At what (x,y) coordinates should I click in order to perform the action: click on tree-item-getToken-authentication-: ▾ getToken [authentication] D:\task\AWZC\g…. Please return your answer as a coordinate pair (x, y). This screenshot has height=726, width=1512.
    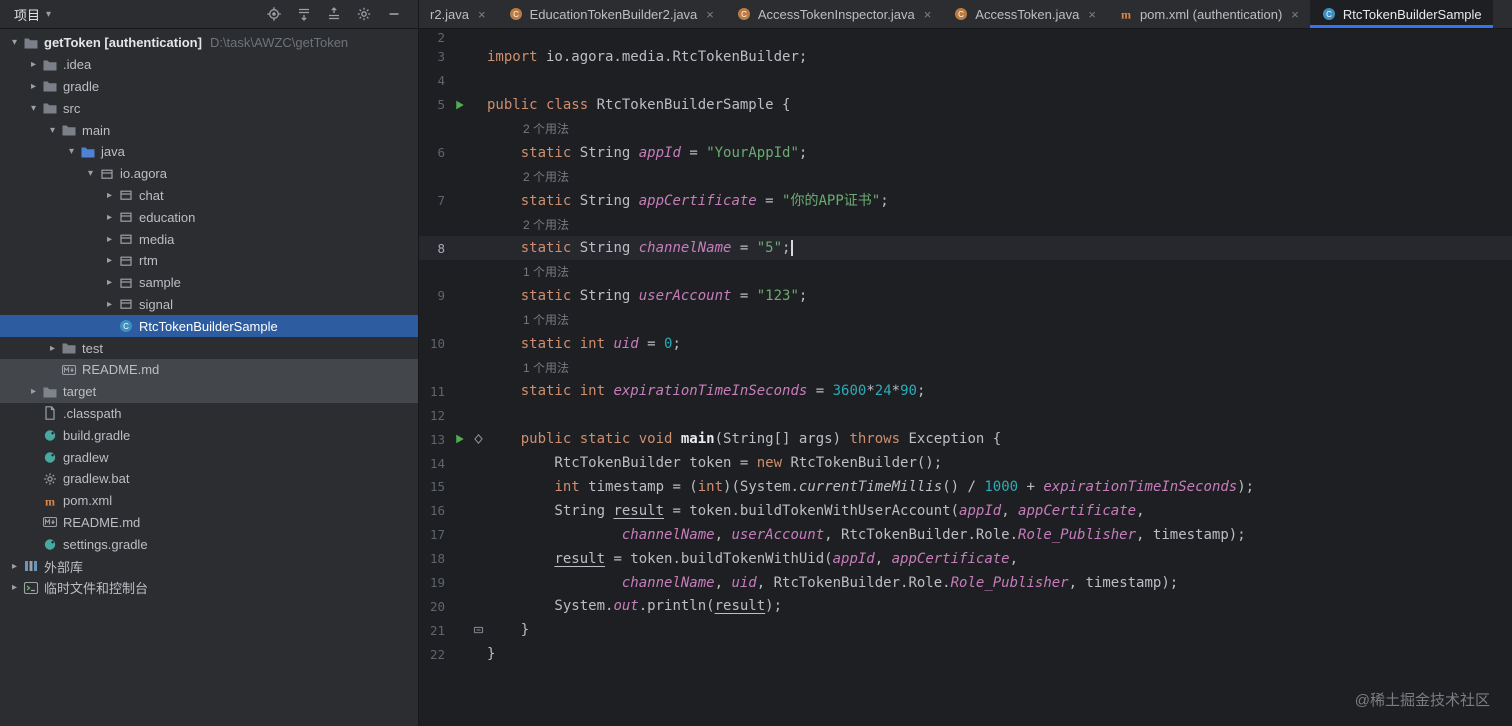
    Looking at the image, I should click on (209, 43).